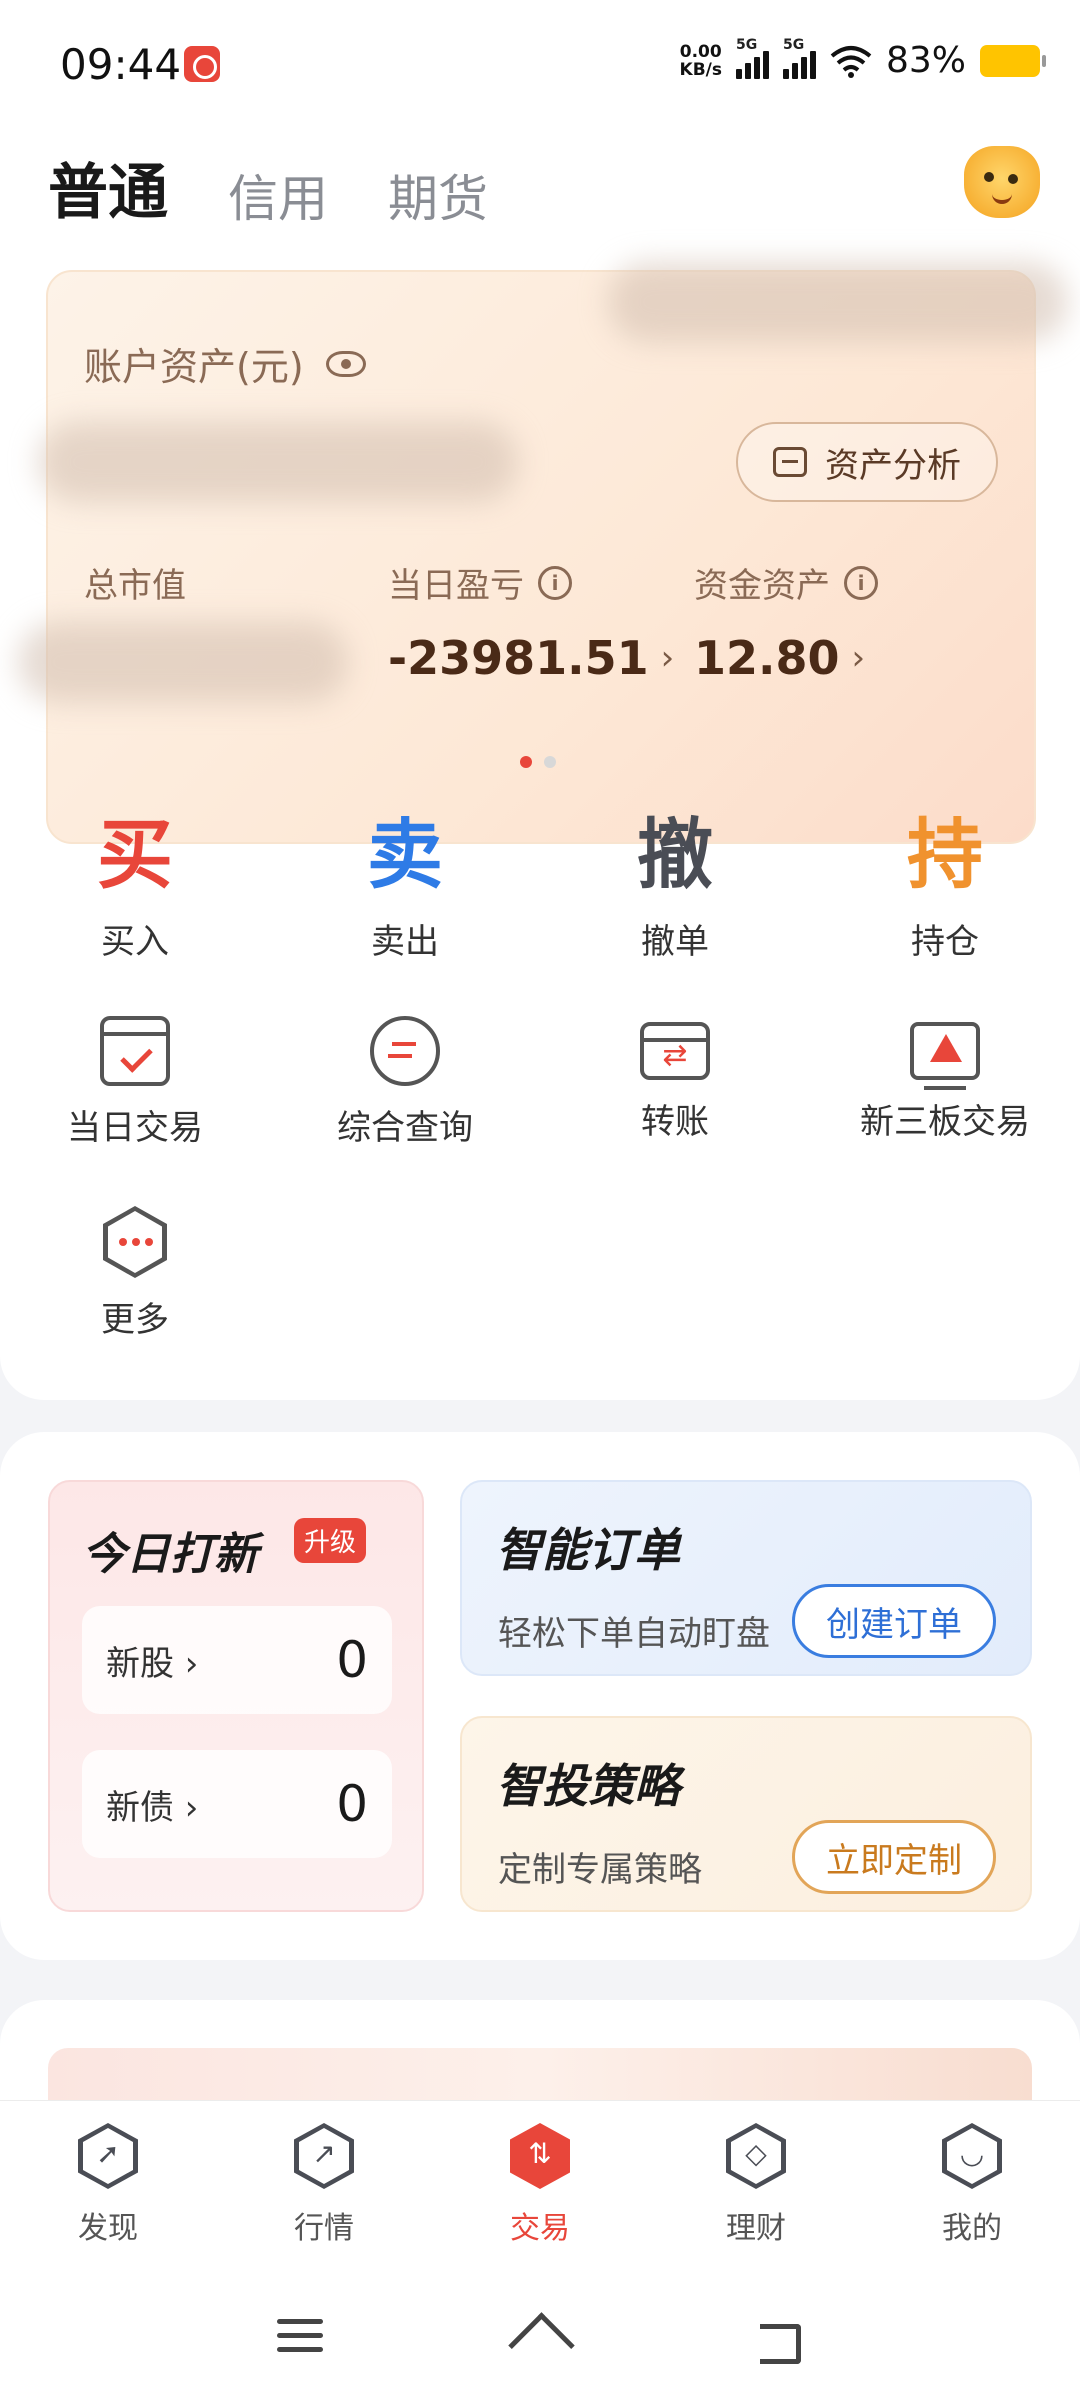 The height and width of the screenshot is (2392, 1080). I want to click on nav-market: ↗ 行情, so click(324, 2185).